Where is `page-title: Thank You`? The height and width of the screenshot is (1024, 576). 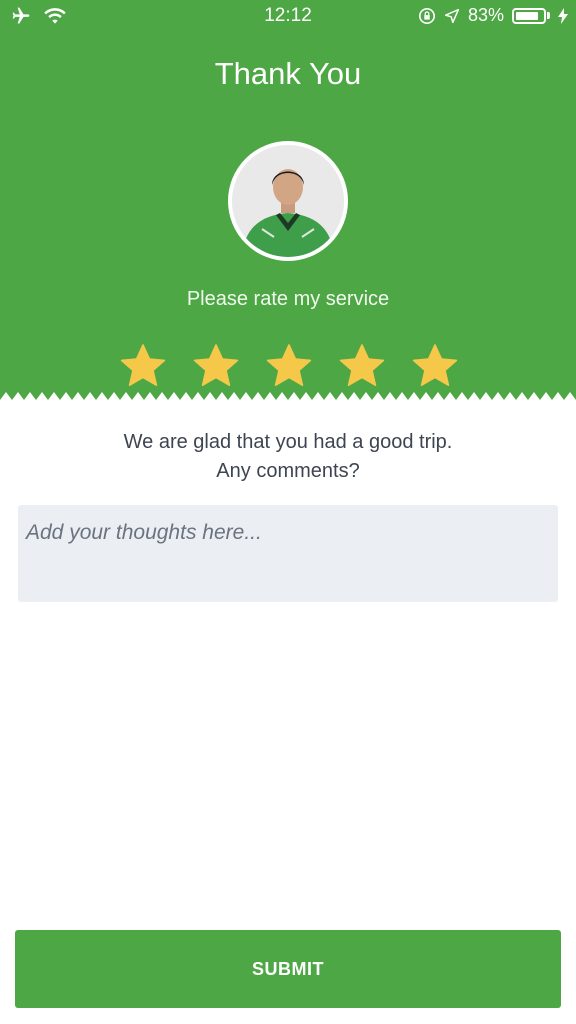 page-title: Thank You is located at coordinates (288, 73).